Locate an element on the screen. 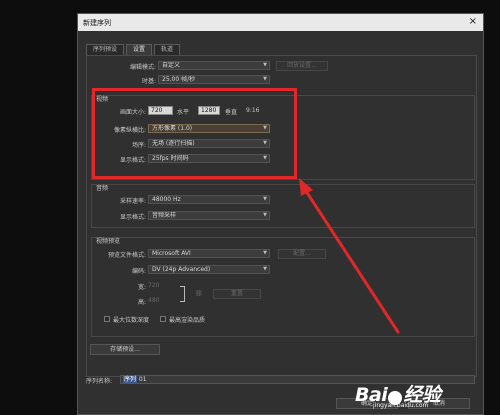  dialog-title: 新建序列 is located at coordinates (97, 23).